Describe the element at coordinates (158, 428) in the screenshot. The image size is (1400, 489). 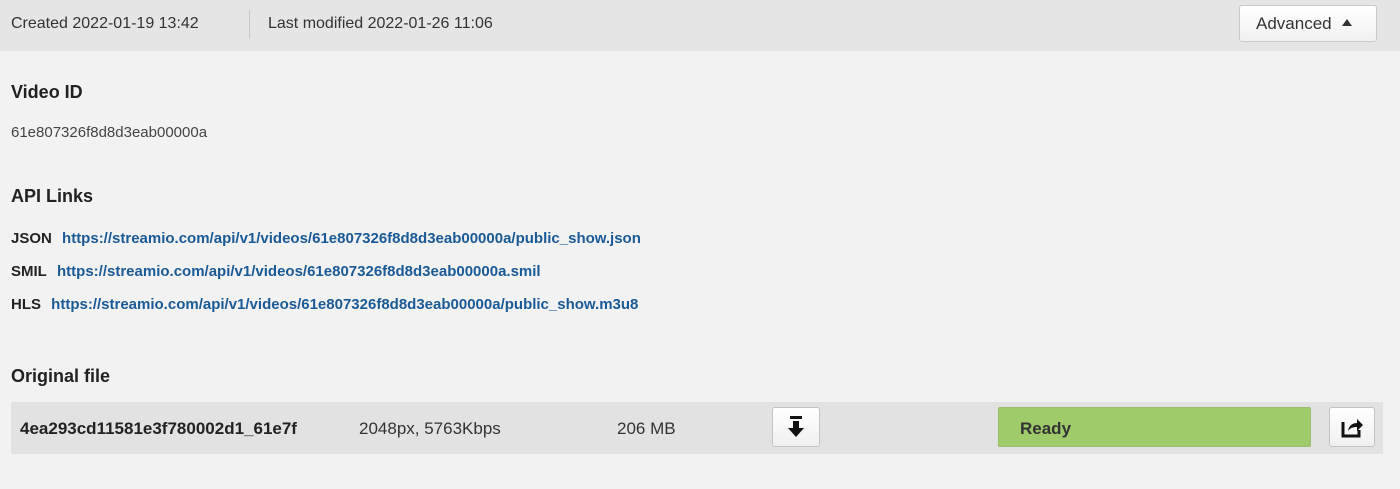
I see `file-name: 4ea293cd11581e3f780002d1_61e7f` at that location.